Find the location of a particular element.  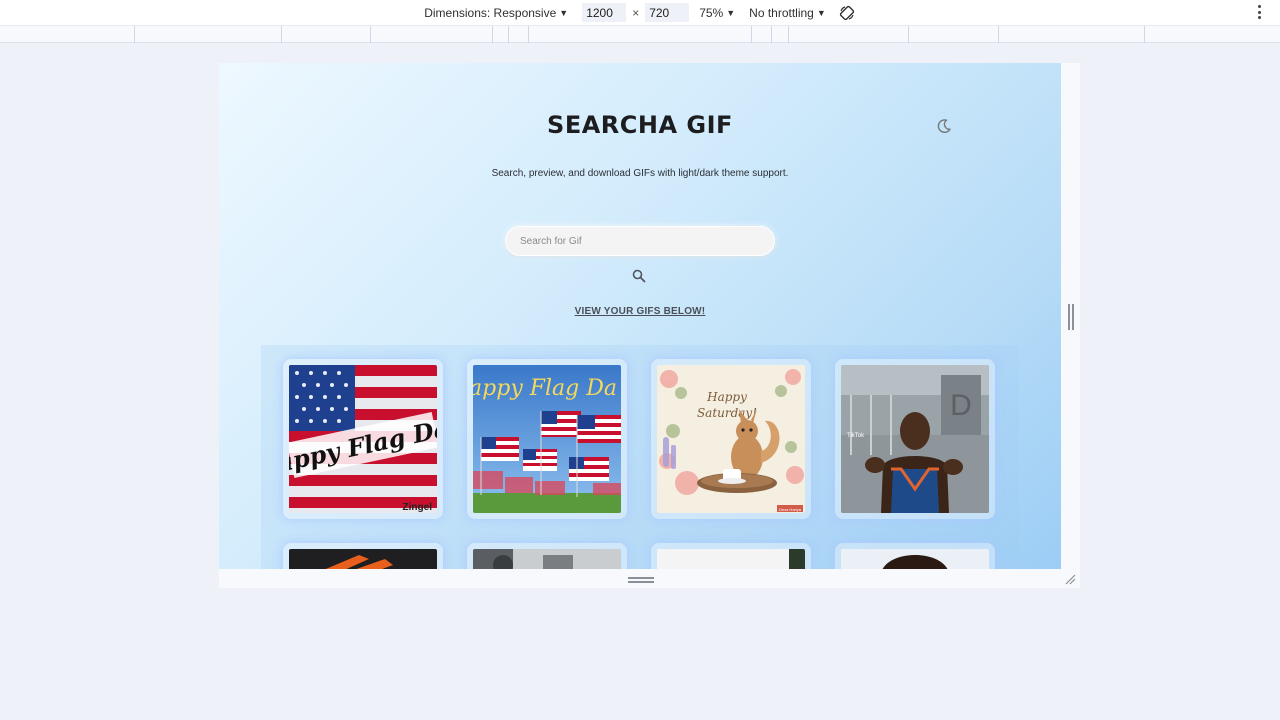

svg-text: Saturday! is located at coordinates (727, 413).